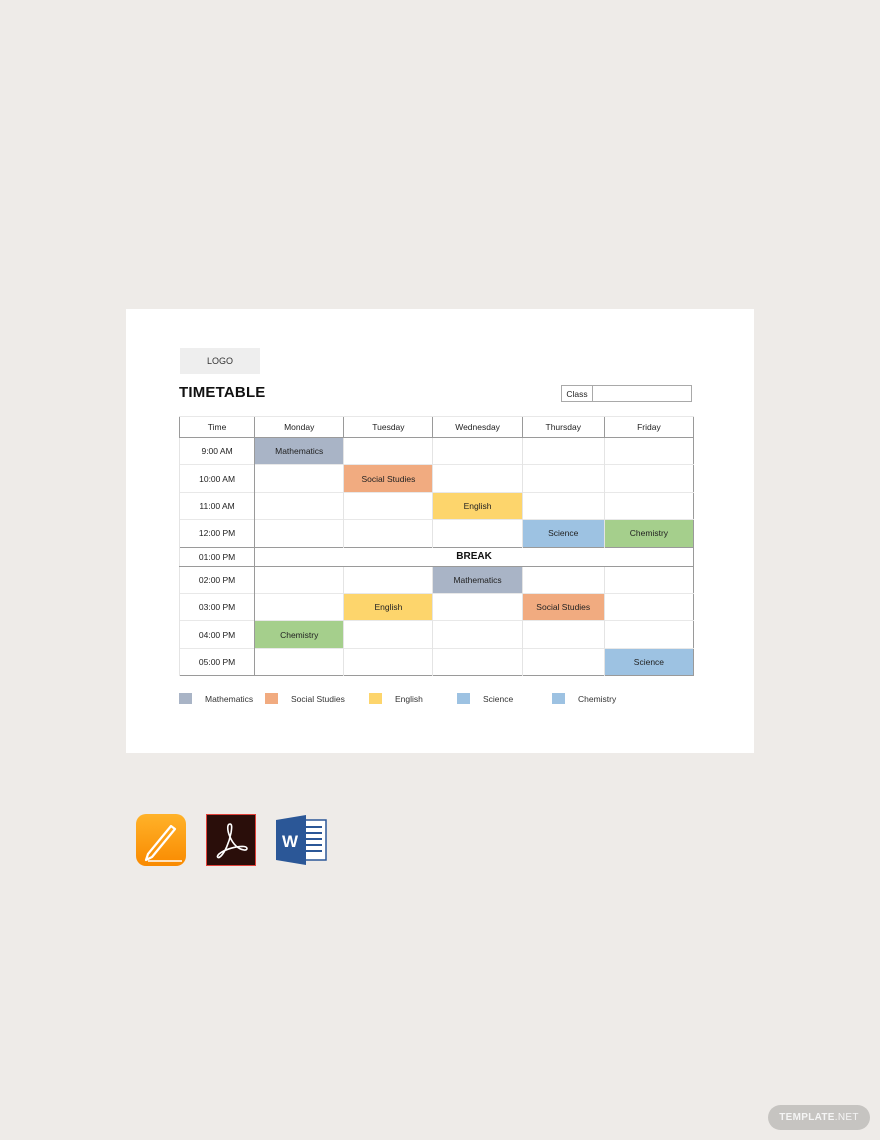 This screenshot has width=880, height=1140. What do you see at coordinates (290, 841) in the screenshot?
I see `svg-text: W` at bounding box center [290, 841].